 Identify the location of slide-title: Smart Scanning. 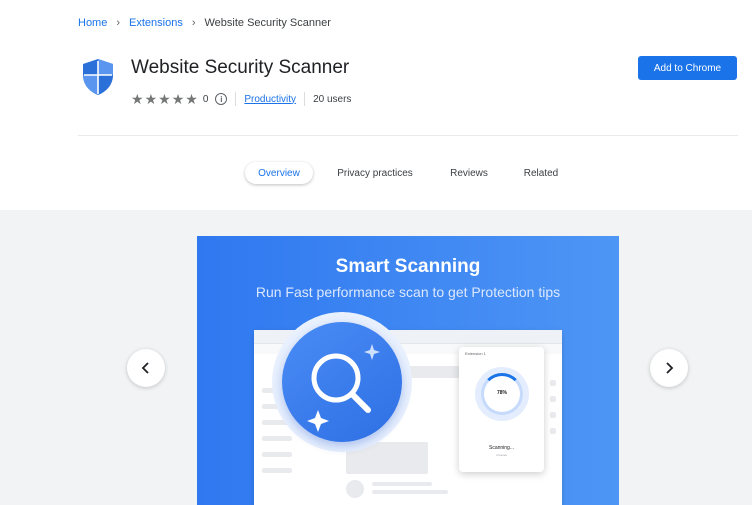
(408, 266).